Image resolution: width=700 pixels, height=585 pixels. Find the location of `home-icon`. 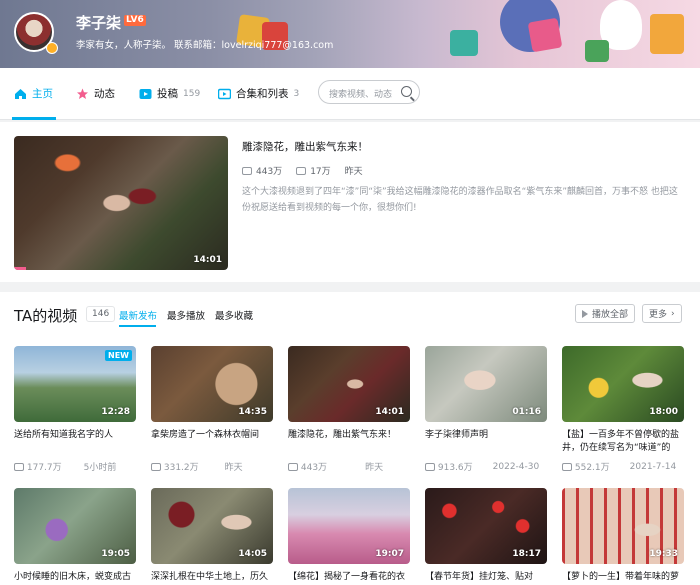

home-icon is located at coordinates (20, 94).